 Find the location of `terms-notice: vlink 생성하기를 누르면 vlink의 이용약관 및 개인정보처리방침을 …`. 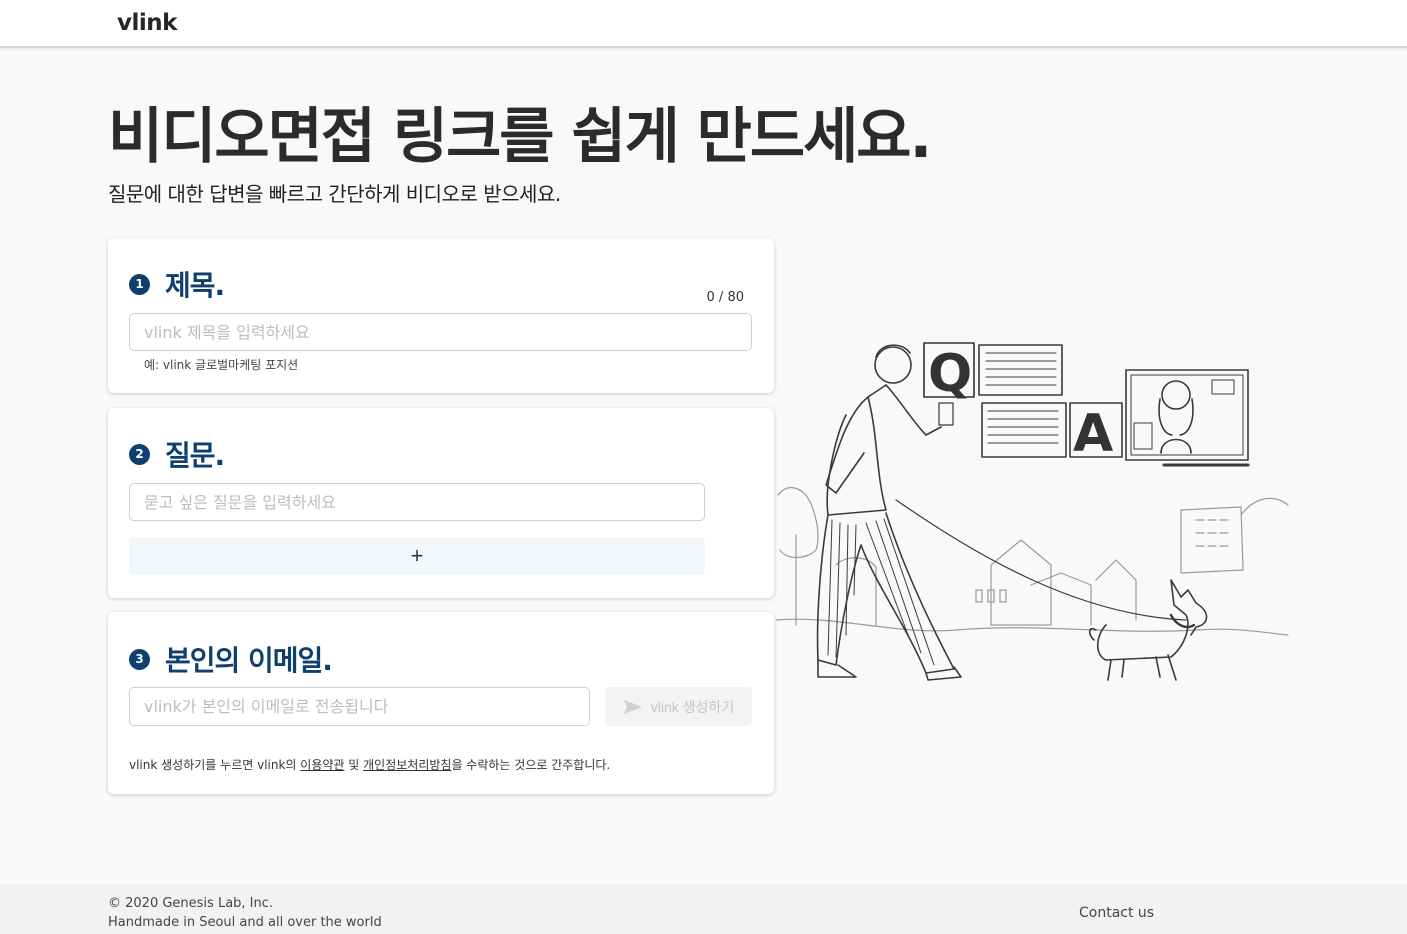

terms-notice: vlink 생성하기를 누르면 vlink의 이용약관 및 개인정보처리방침을 … is located at coordinates (369, 764).